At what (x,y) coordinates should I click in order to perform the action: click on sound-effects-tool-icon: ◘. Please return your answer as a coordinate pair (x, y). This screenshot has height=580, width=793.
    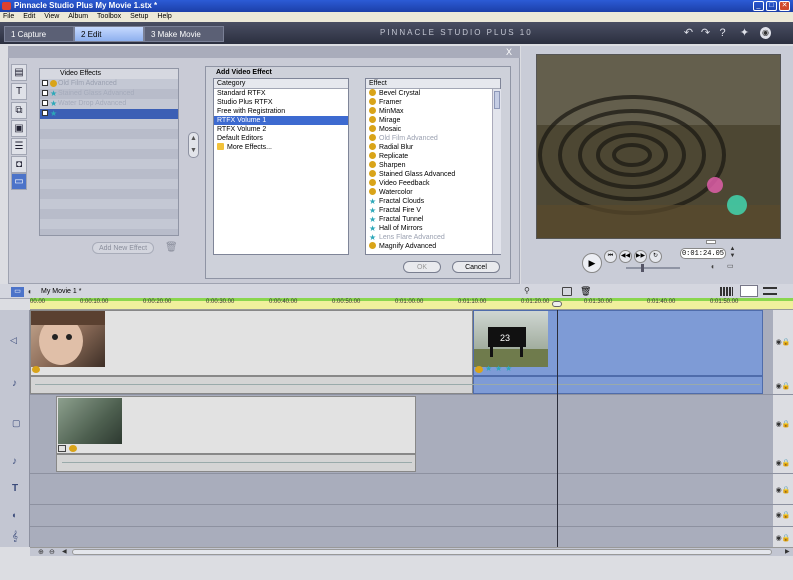
    Looking at the image, I should click on (19, 164).